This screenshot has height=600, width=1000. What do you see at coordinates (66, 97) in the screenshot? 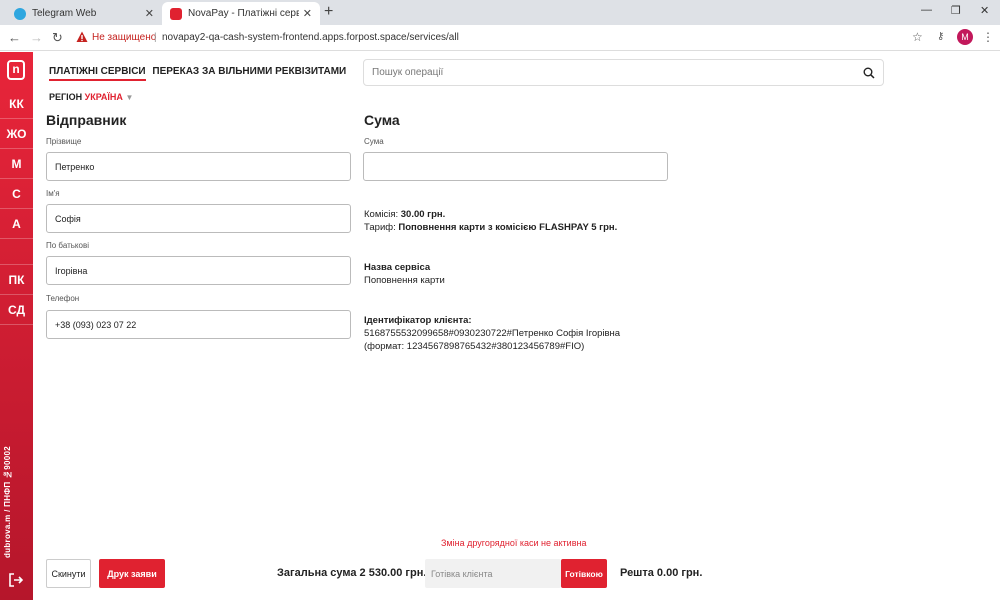
I see `region-label: РЕГІОН` at bounding box center [66, 97].